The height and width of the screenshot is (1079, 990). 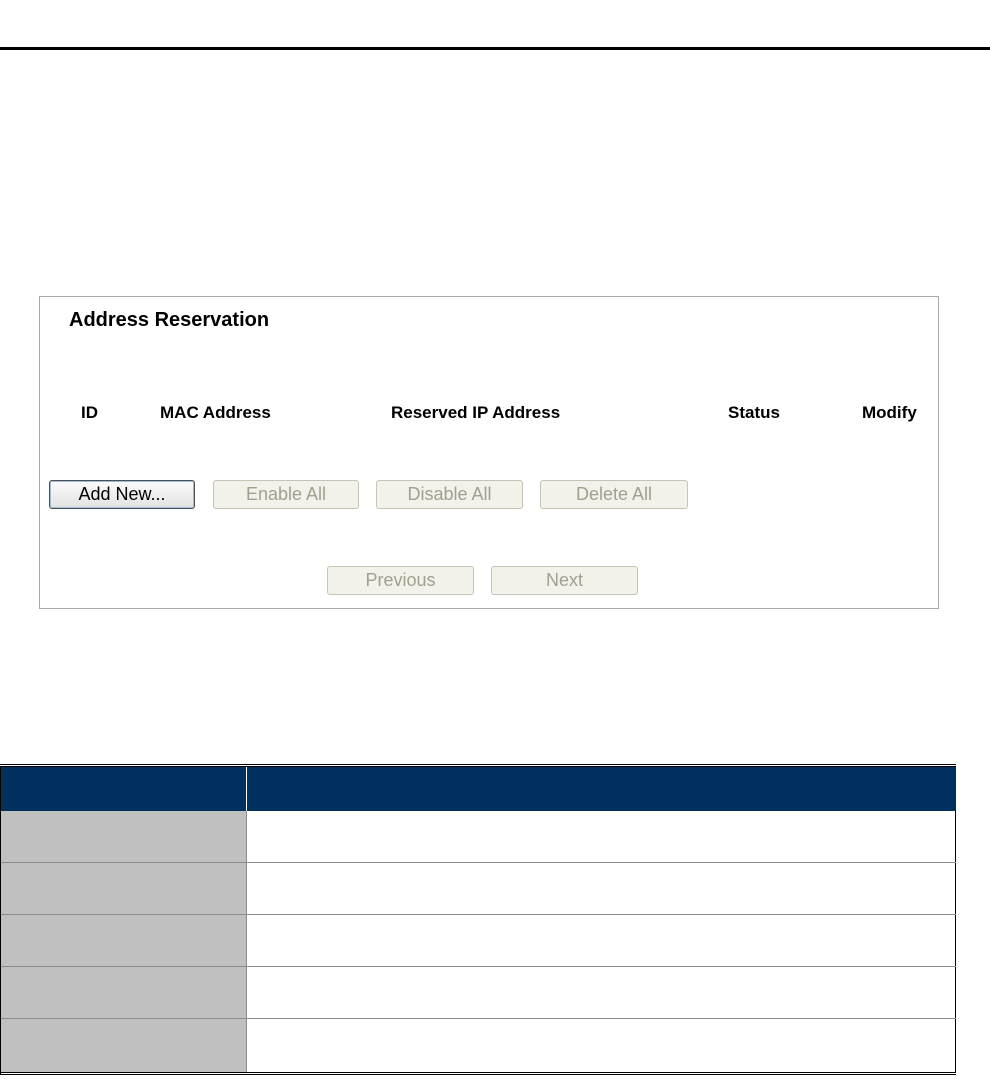 I want to click on column-header-id: ID, so click(x=89, y=412).